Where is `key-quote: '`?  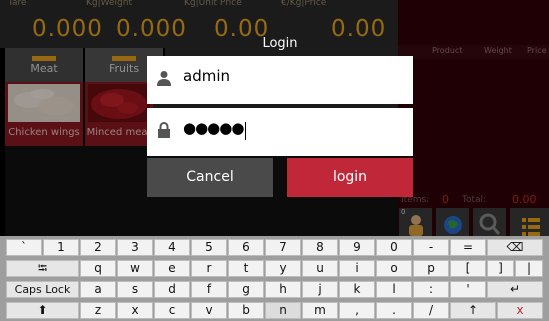
key-quote: ' is located at coordinates (468, 289).